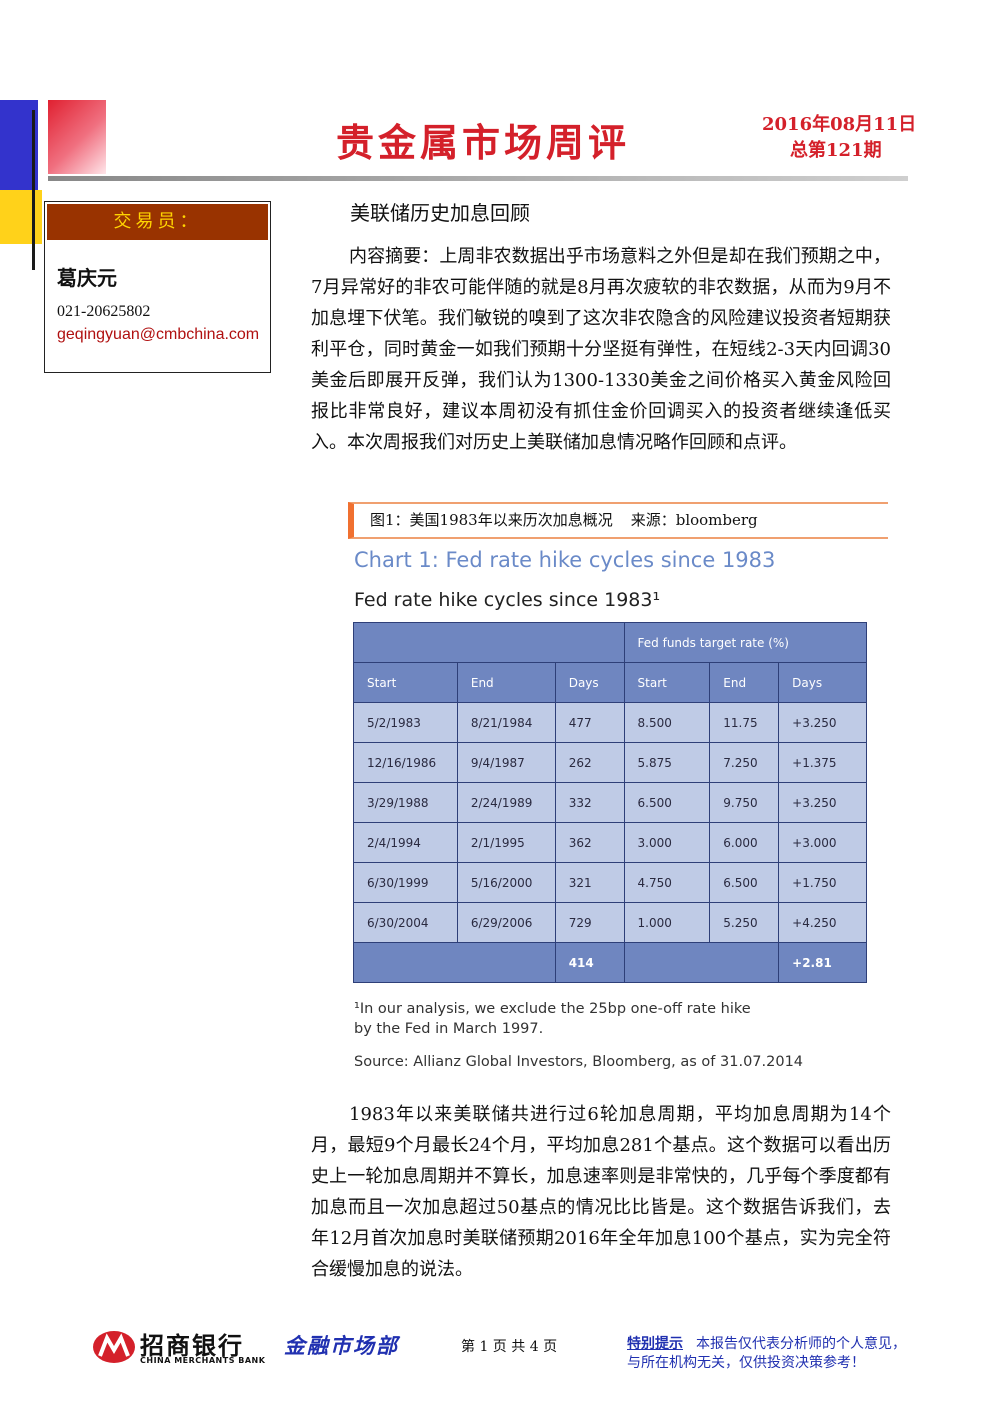 The image size is (992, 1403). Describe the element at coordinates (104, 311) in the screenshot. I see `trader-phone: 021-20625802` at that location.